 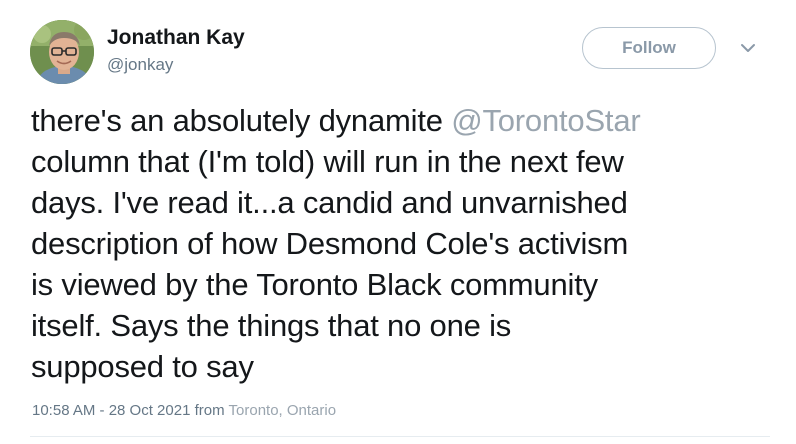 I want to click on profile-photo-icon, so click(x=62, y=52).